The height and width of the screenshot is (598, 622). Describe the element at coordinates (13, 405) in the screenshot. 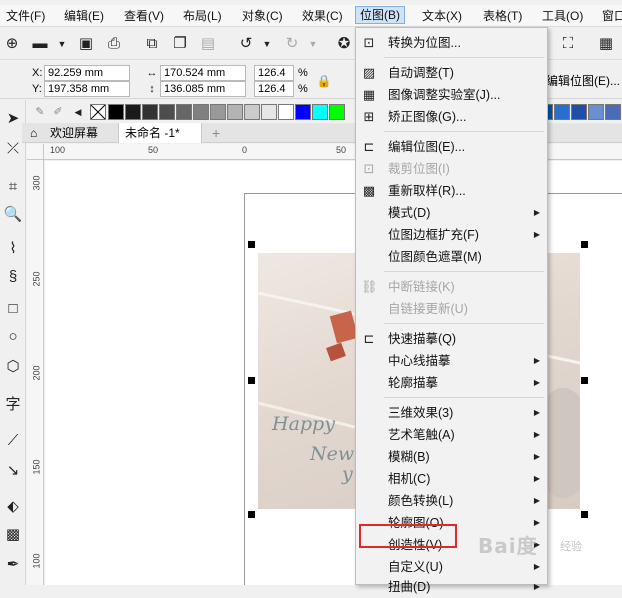

I see `text-tool-icon: 字` at that location.